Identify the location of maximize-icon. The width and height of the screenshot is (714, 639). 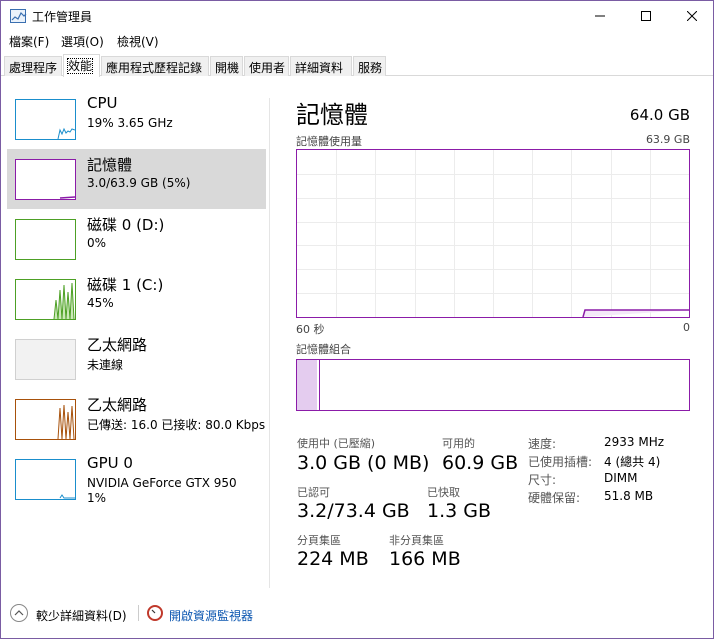
(646, 16).